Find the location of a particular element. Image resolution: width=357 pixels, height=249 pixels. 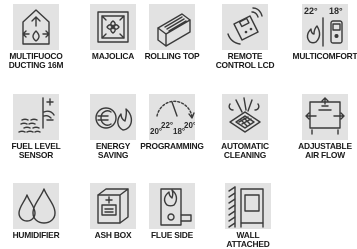

feature-label-rolling-top: ROLLING TOP is located at coordinates (172, 56).